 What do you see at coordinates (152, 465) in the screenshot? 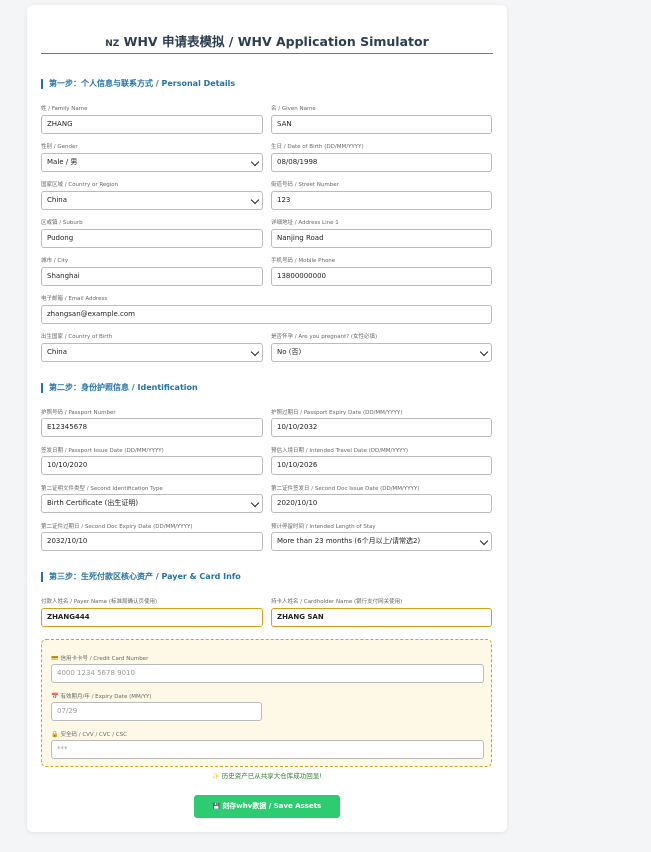
I see `passport-issue-input: 10/10/2020` at bounding box center [152, 465].